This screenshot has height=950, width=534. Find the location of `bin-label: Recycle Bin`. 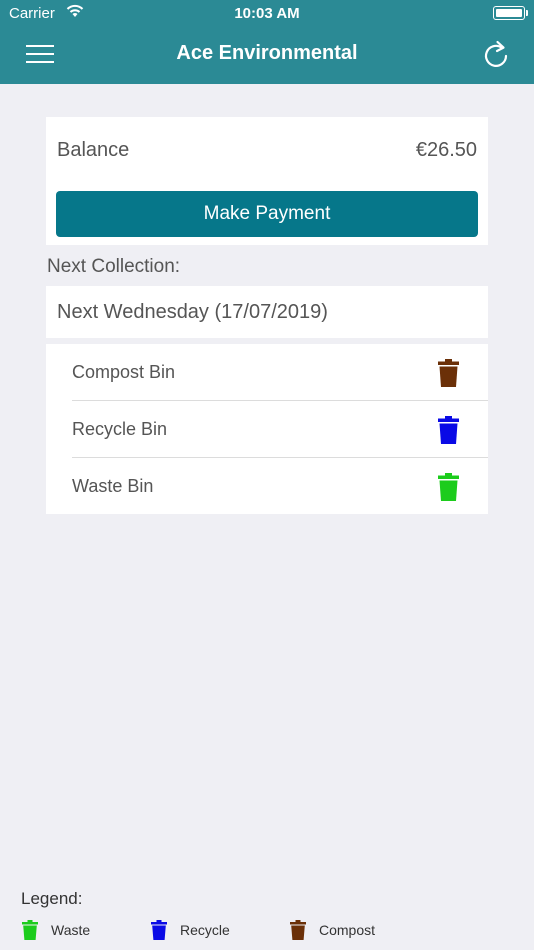

bin-label: Recycle Bin is located at coordinates (120, 429).